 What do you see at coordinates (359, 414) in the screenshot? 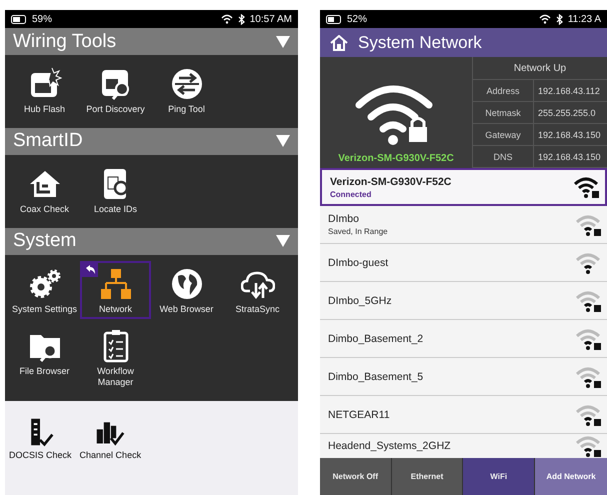
I see `network-name: NETGEAR11` at bounding box center [359, 414].